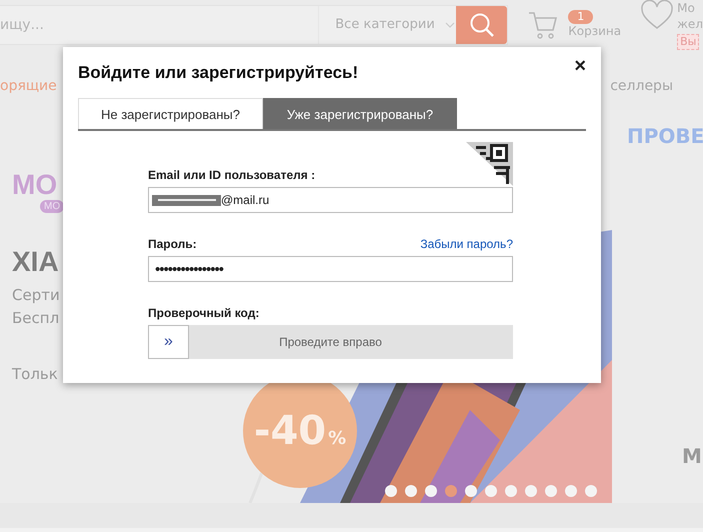  I want to click on email-field: @mail.ru, so click(330, 200).